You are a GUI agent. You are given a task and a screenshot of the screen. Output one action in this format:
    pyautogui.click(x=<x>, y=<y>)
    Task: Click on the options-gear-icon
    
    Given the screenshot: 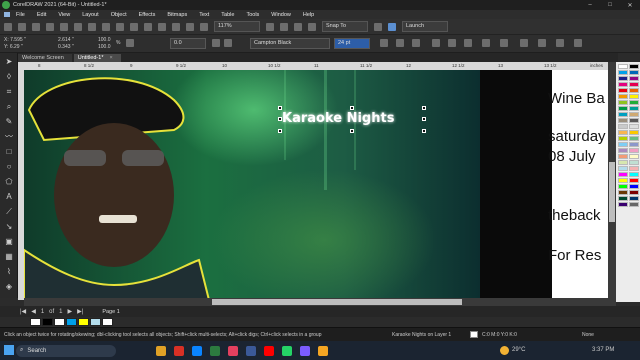 What is the action you would take?
    pyautogui.click(x=378, y=26)
    